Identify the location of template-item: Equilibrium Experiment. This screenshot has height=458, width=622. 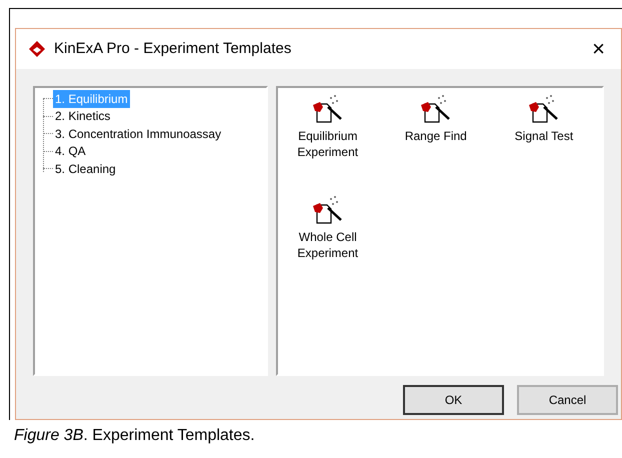
(328, 144).